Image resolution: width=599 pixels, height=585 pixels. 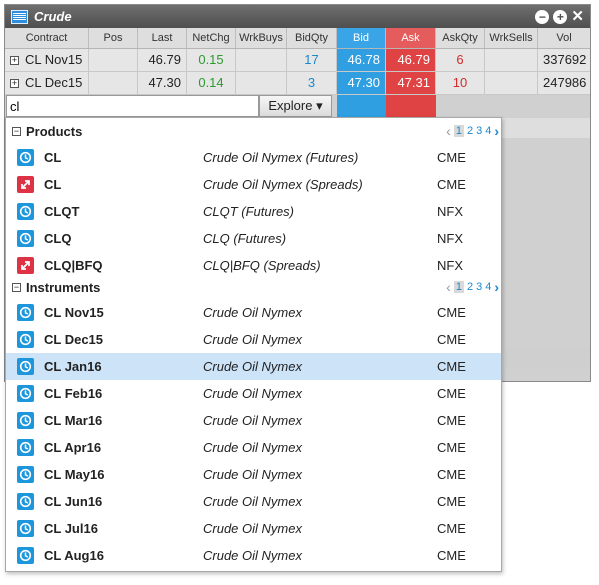 What do you see at coordinates (253, 287) in the screenshot?
I see `instruments-section-header: − Instruments ‹ 1 2 3 4 ›` at bounding box center [253, 287].